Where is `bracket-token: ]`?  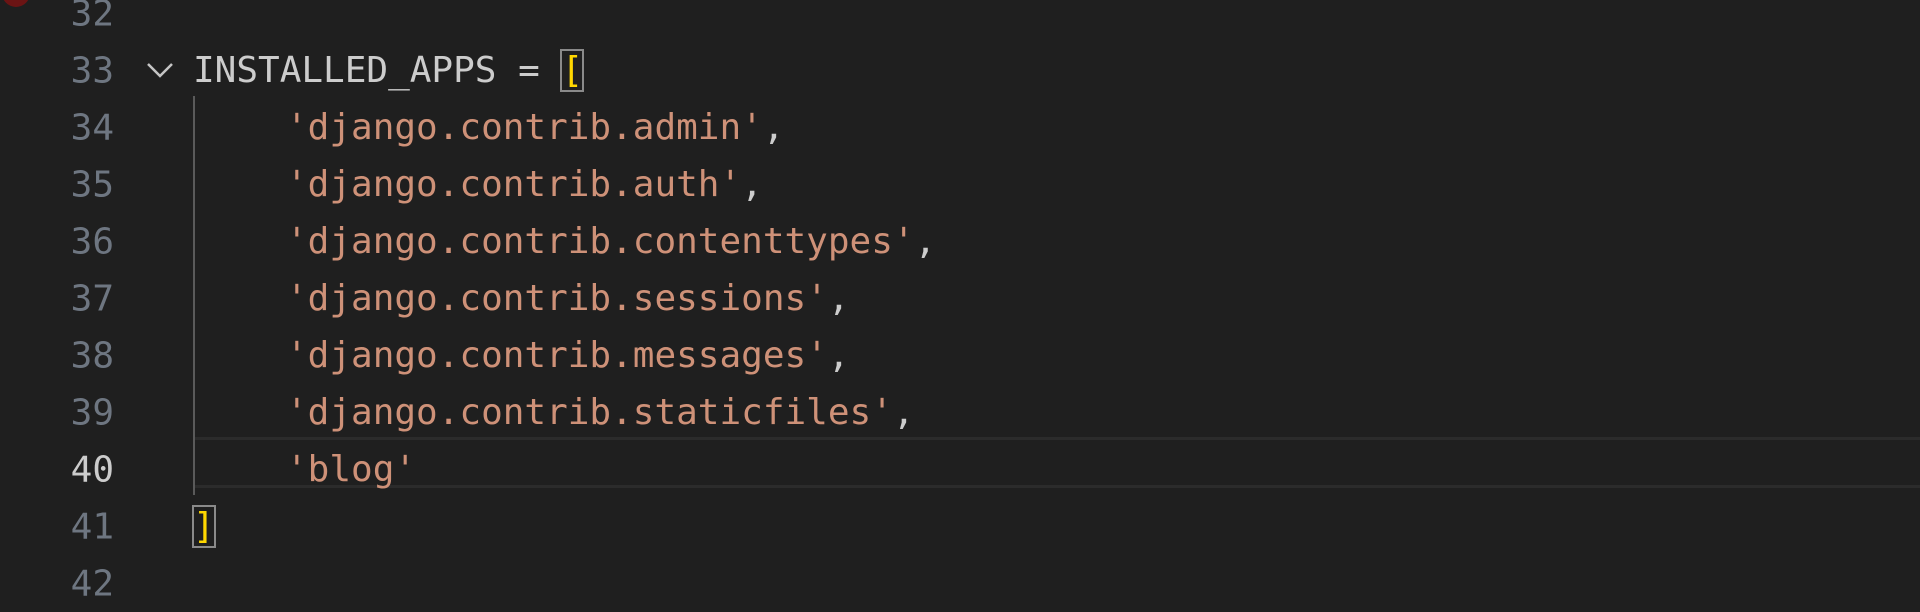 bracket-token: ] is located at coordinates (204, 526).